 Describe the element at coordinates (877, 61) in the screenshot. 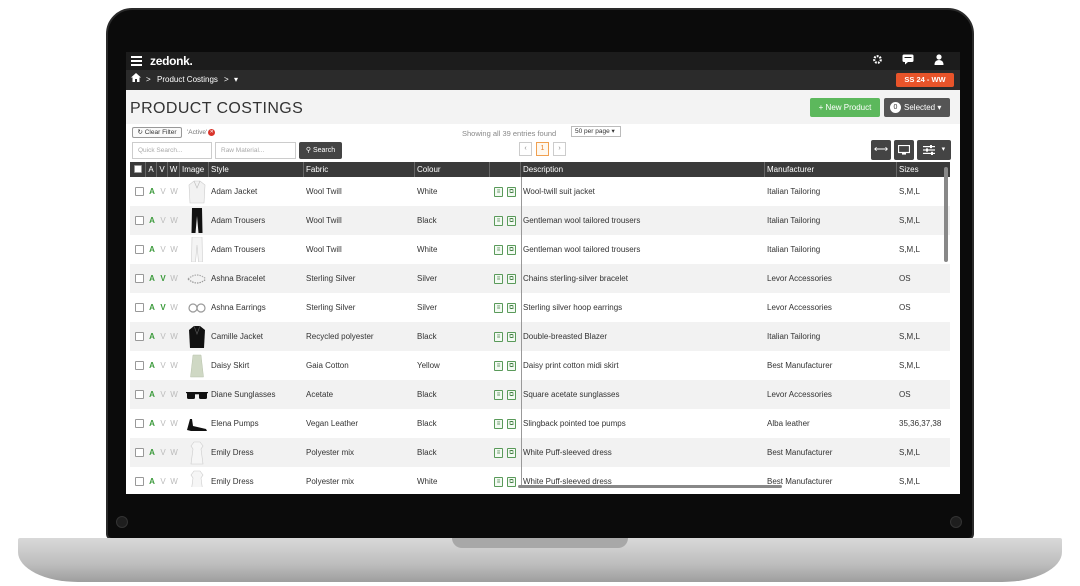

I see `gear-icon` at that location.